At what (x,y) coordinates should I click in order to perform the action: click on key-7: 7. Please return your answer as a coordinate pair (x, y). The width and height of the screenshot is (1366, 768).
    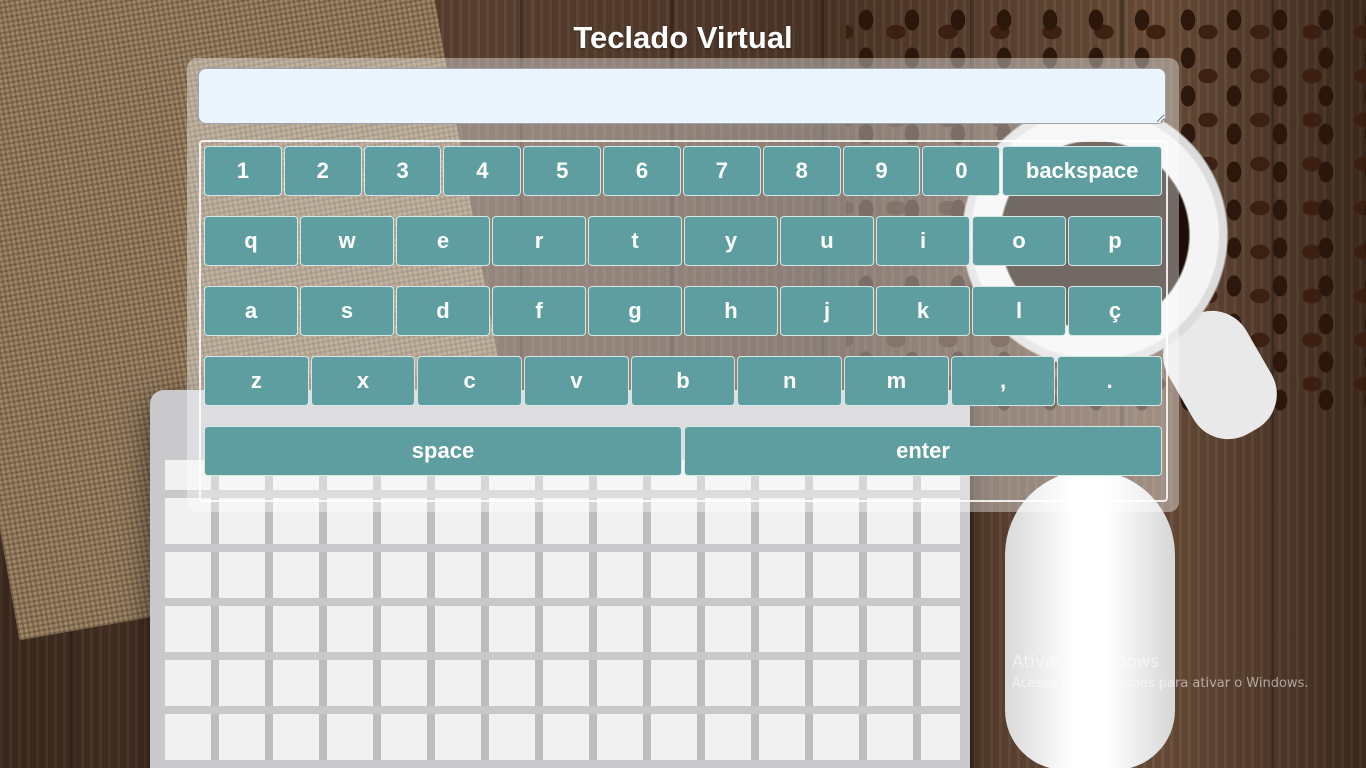
    Looking at the image, I should click on (721, 171).